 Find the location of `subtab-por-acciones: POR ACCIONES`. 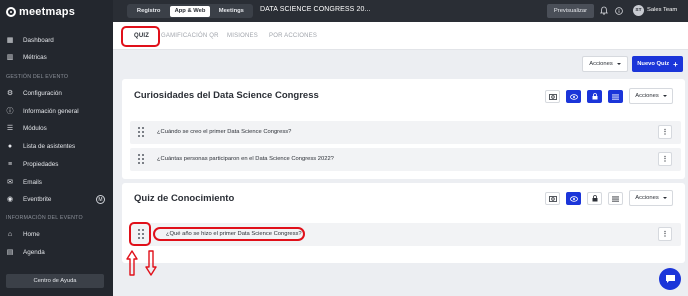

subtab-por-acciones: POR ACCIONES is located at coordinates (293, 36).